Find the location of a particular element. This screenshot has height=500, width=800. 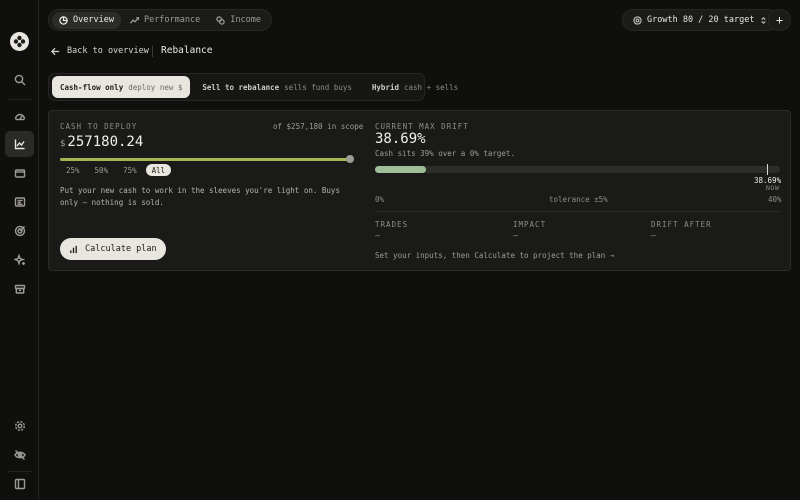

mode-sell-to-rebalance: Sell to rebalance sells fund buys is located at coordinates (277, 87).